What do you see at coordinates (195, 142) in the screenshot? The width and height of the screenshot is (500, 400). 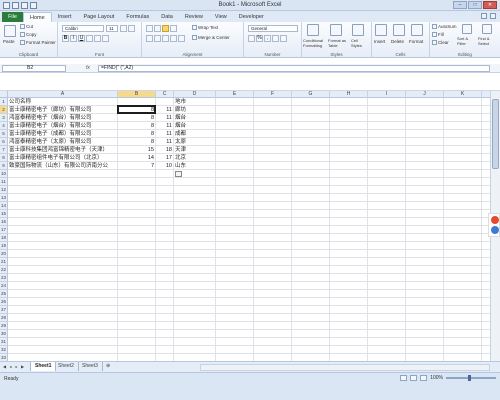 I see `cell-city: 太原` at bounding box center [195, 142].